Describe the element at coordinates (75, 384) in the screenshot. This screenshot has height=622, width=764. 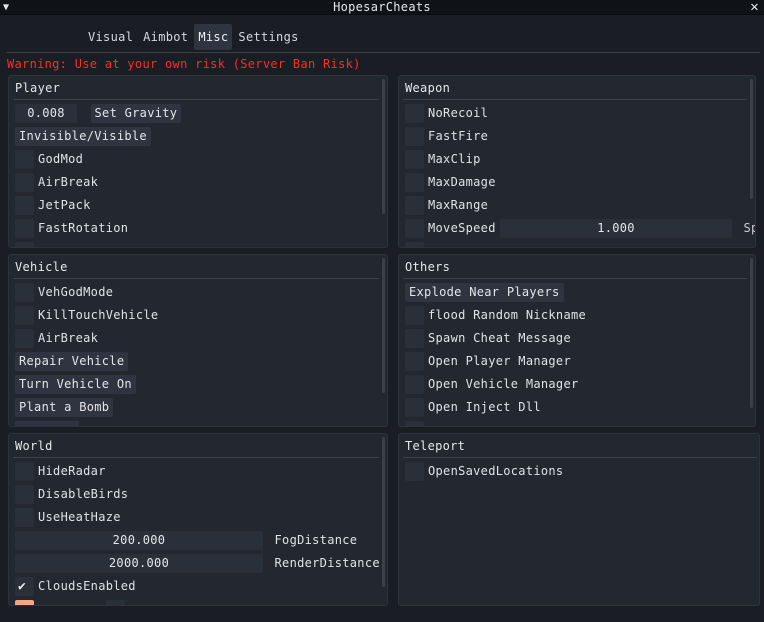
I see `turn-vehicle-on-button: Turn Vehicle On` at that location.